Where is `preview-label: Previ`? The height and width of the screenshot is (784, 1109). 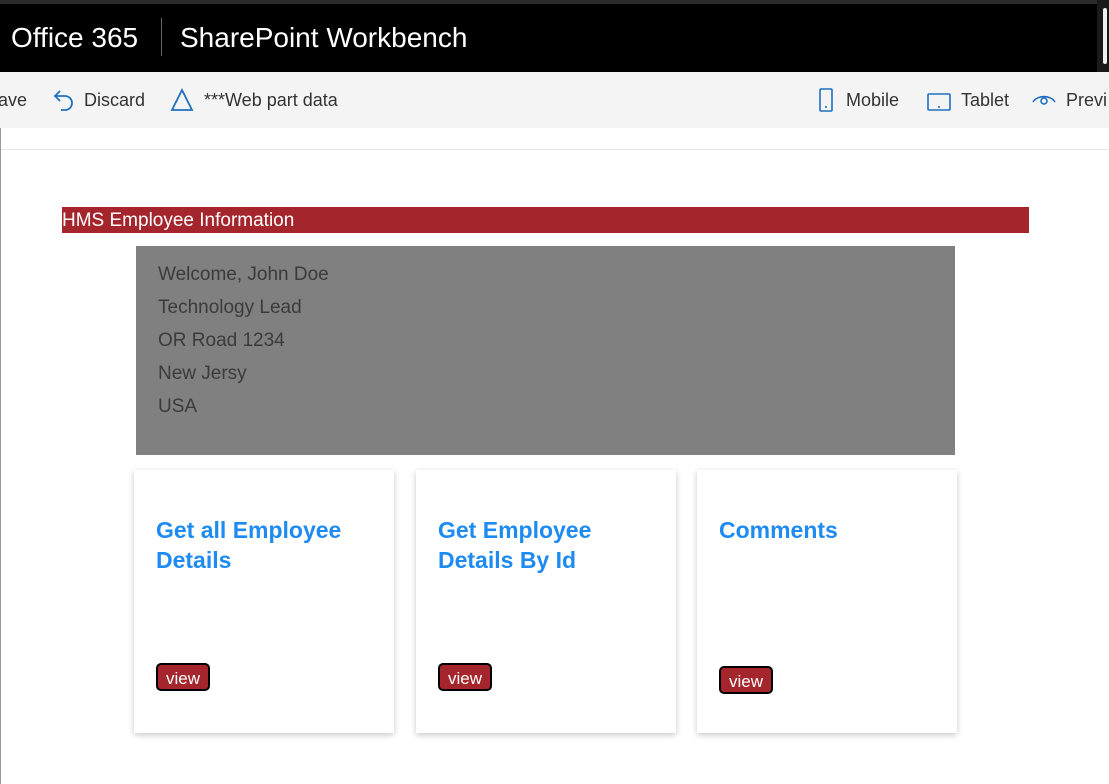
preview-label: Previ is located at coordinates (1087, 99).